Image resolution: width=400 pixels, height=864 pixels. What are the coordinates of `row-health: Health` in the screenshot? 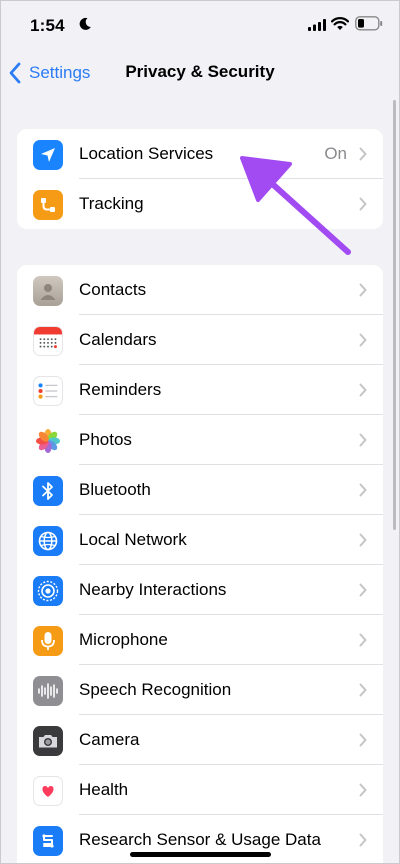 It's located at (200, 790).